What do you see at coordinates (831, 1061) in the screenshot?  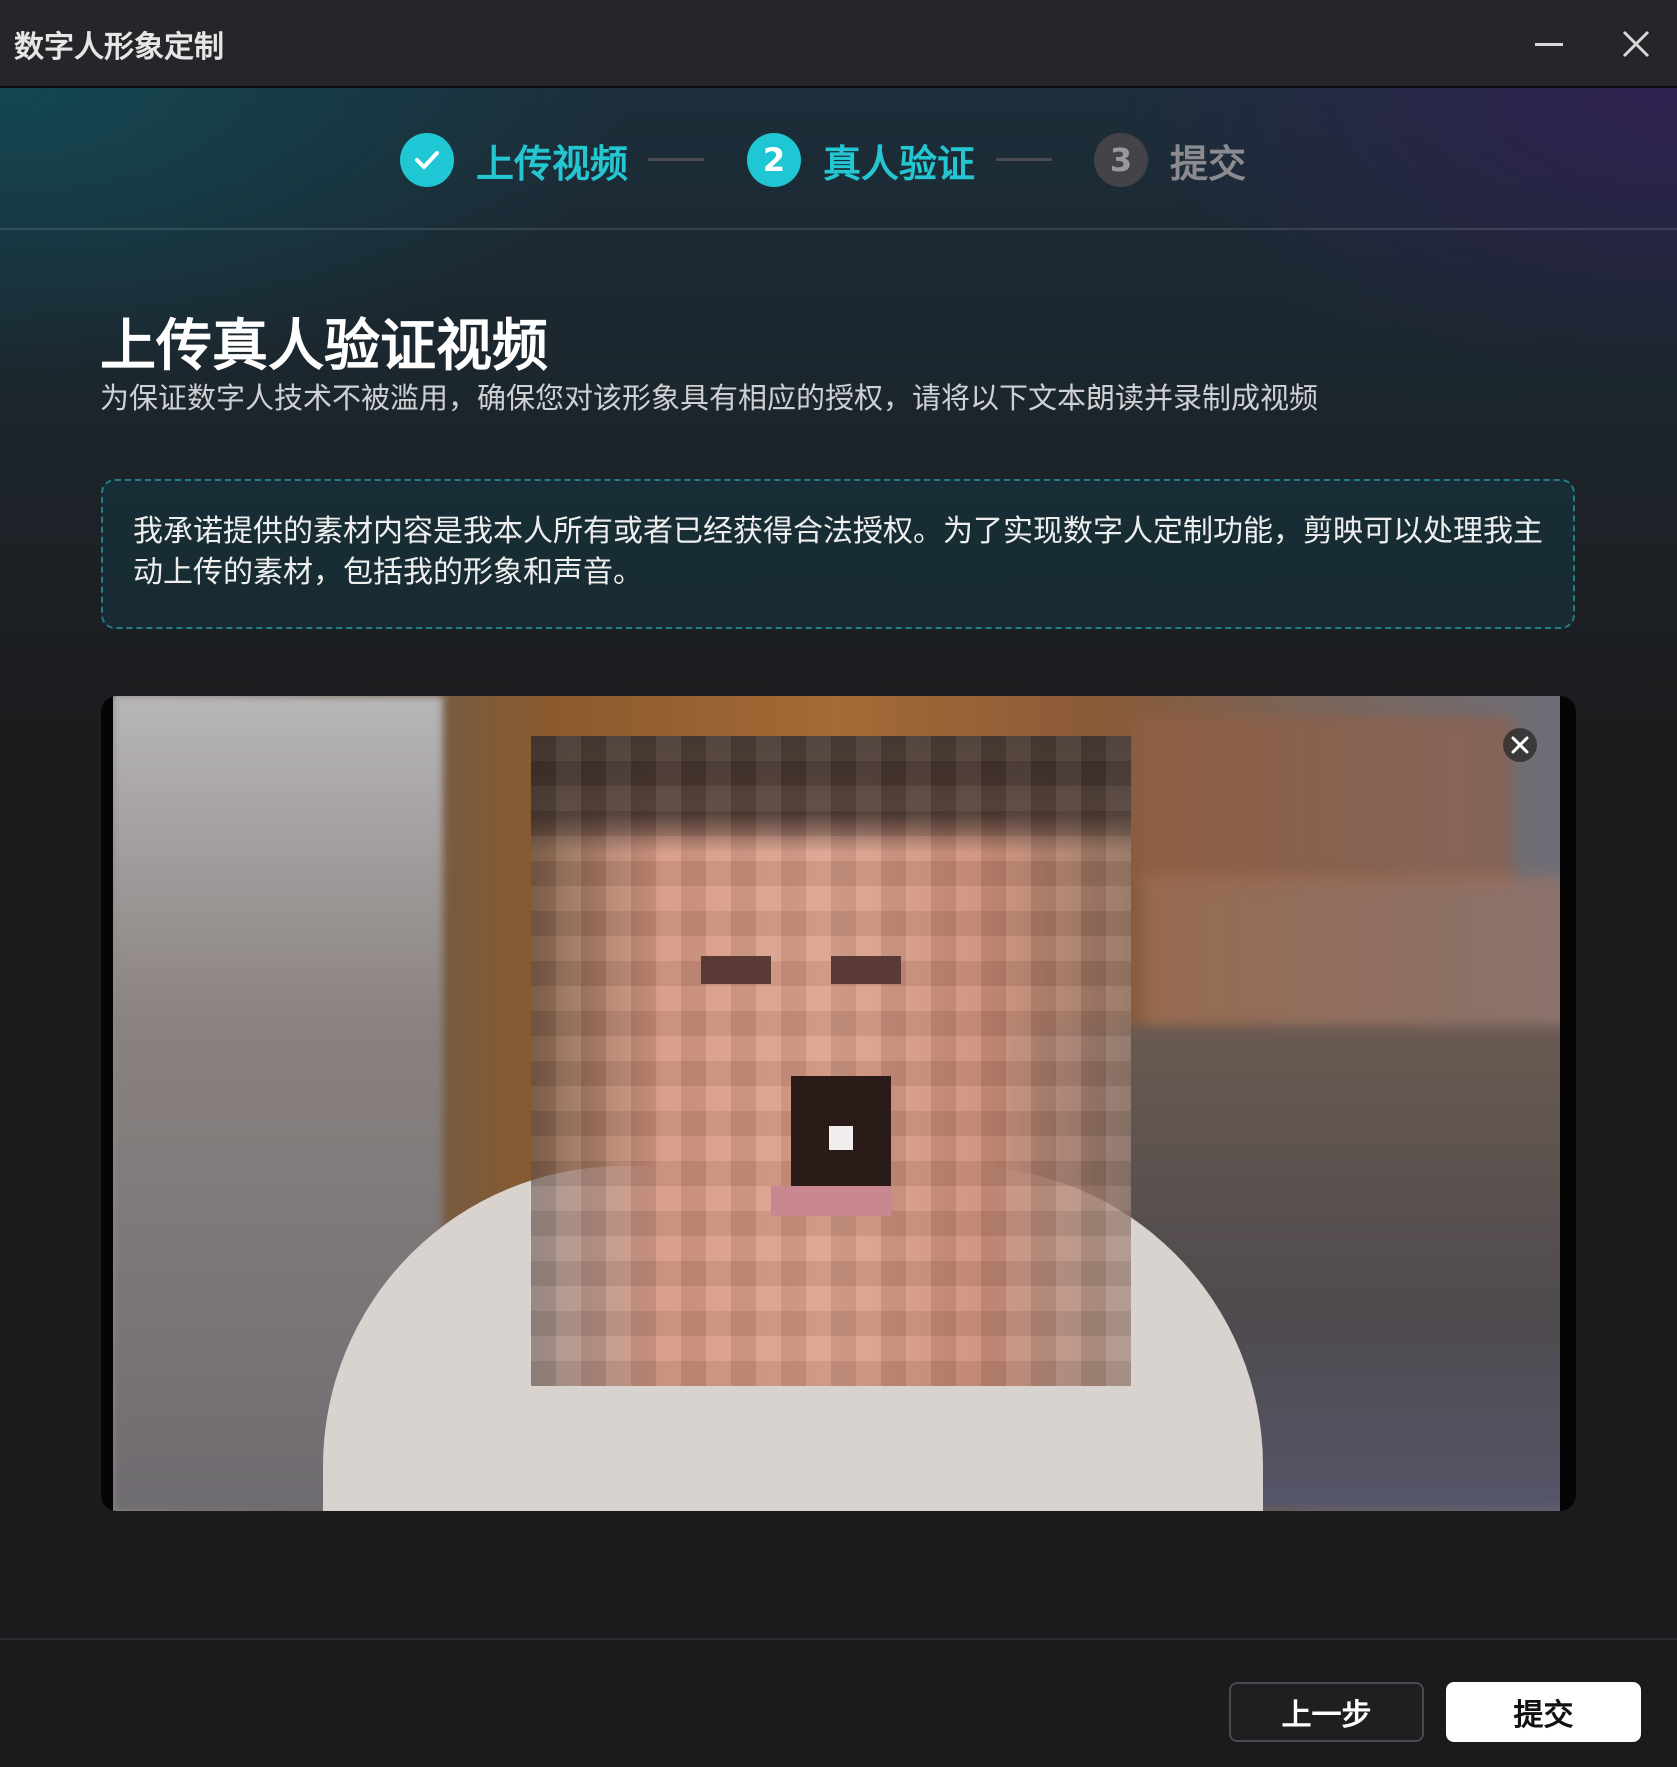 I see `pixelated-face` at bounding box center [831, 1061].